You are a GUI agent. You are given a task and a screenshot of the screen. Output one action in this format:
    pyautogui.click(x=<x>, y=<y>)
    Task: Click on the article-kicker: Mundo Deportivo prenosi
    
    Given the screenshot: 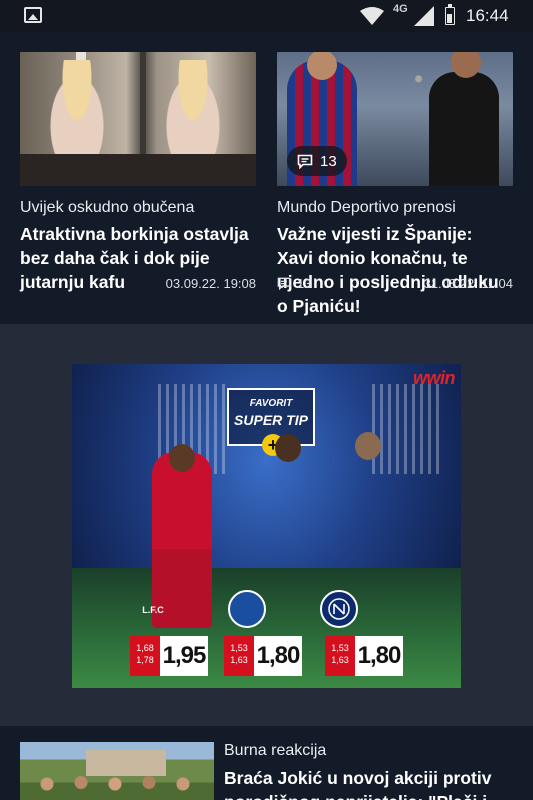 What is the action you would take?
    pyautogui.click(x=366, y=207)
    